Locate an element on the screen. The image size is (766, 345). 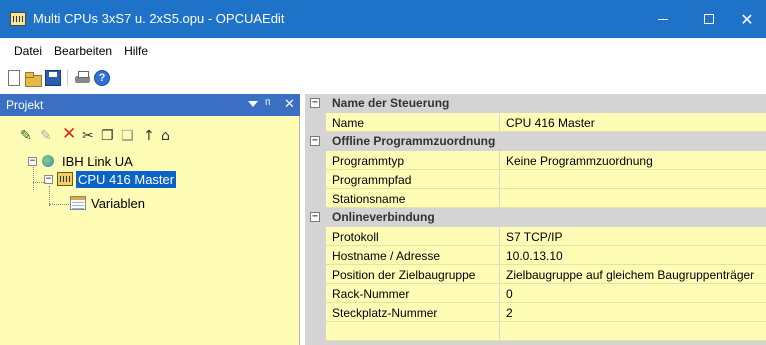
tree-item-label: IBH Link UA is located at coordinates (97, 161).